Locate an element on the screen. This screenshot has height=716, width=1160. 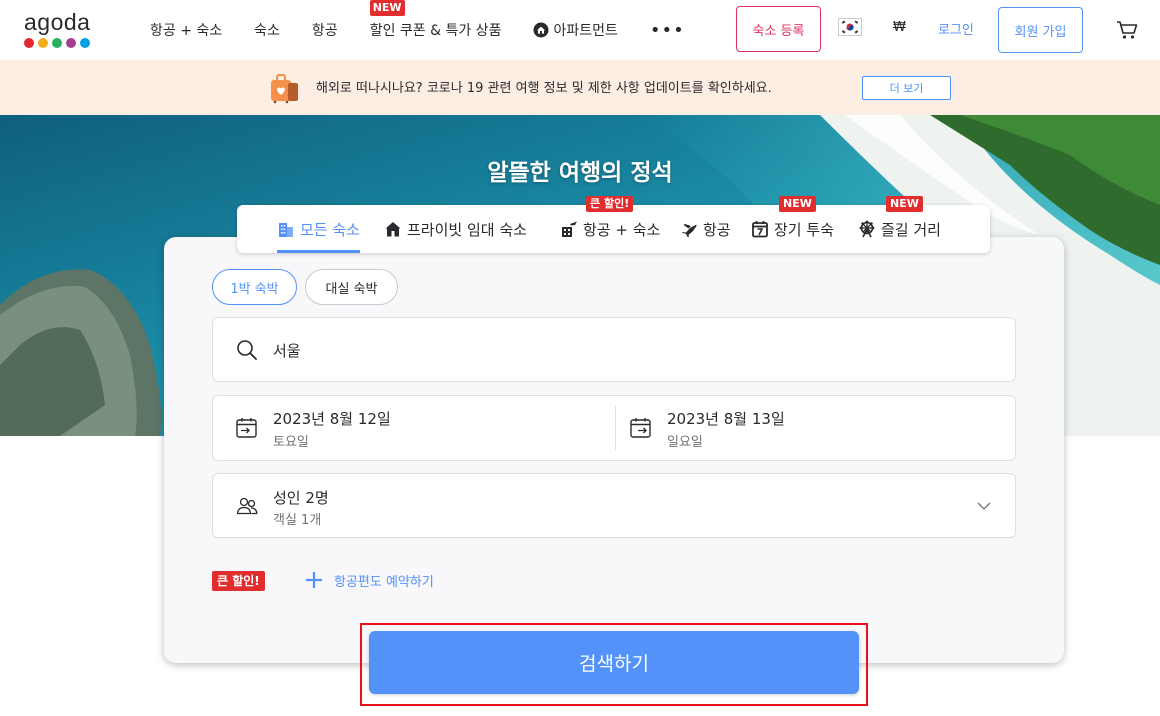
korea-flag-icon is located at coordinates (850, 27).